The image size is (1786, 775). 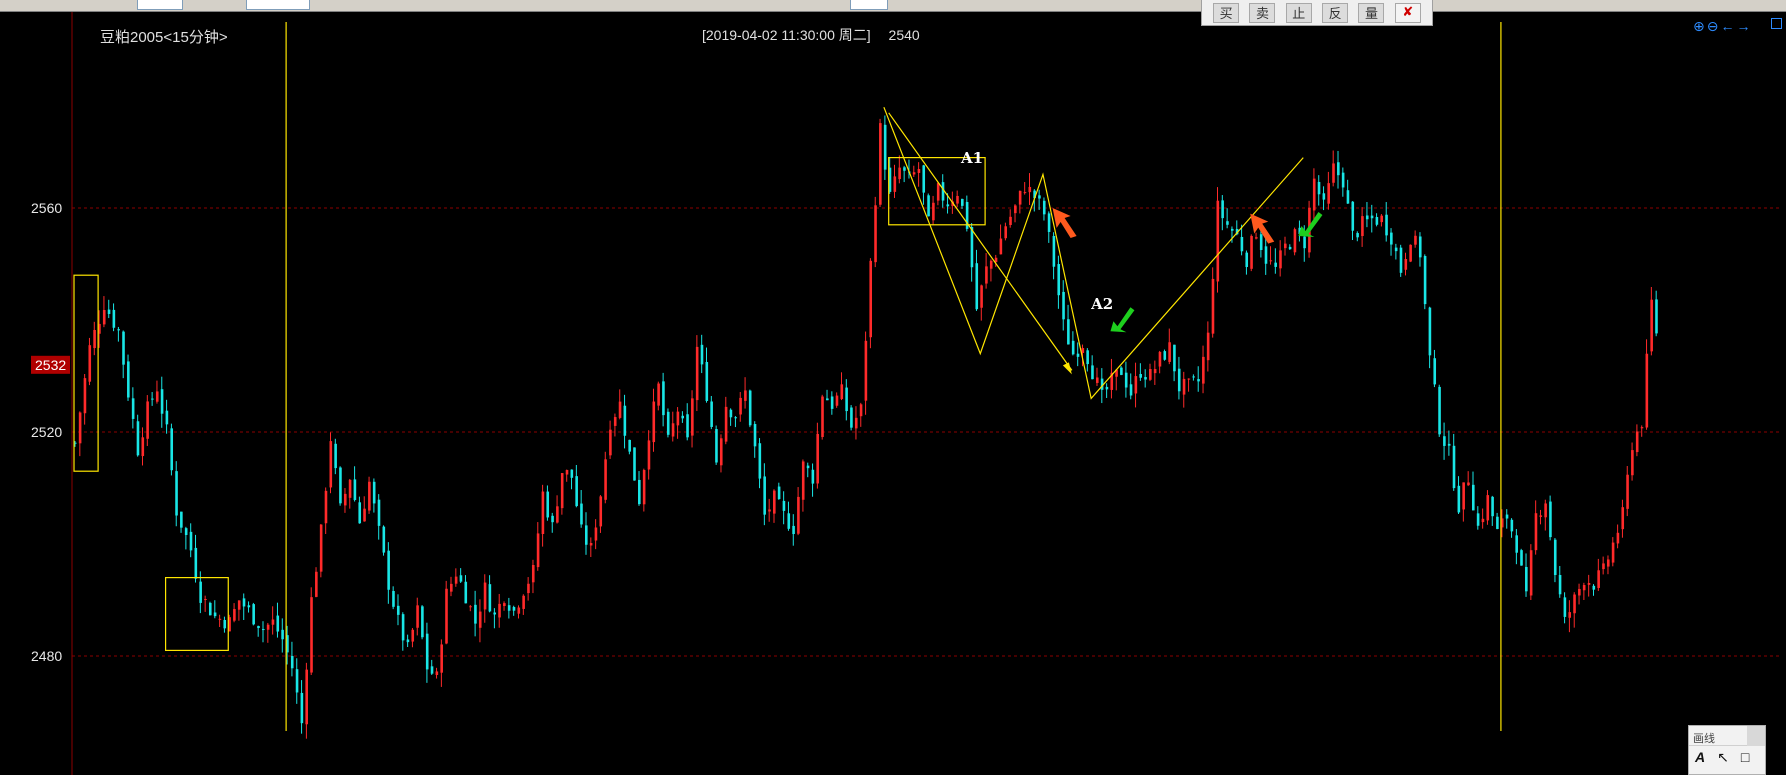 What do you see at coordinates (1756, 736) in the screenshot?
I see `draw-panel-close-icon` at bounding box center [1756, 736].